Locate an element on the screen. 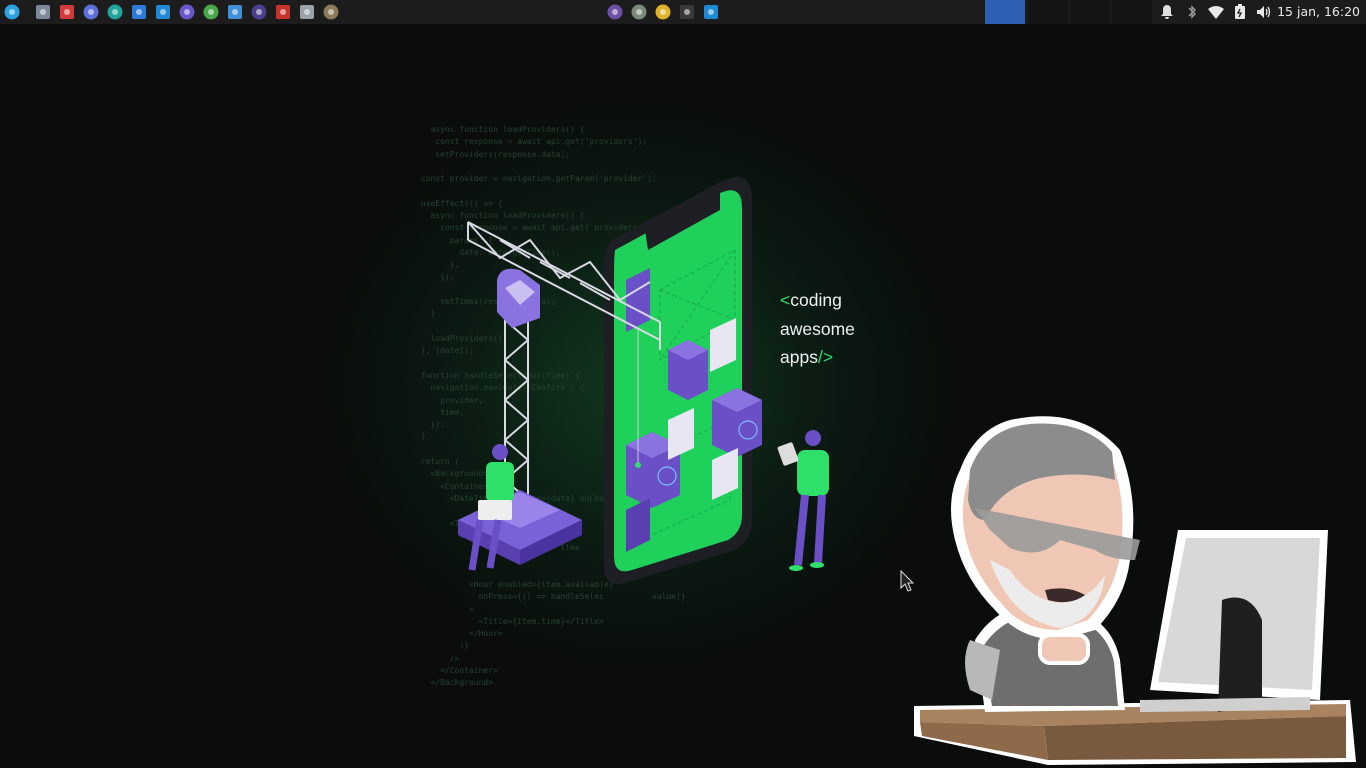  file-manager-icon is located at coordinates (43, 12).